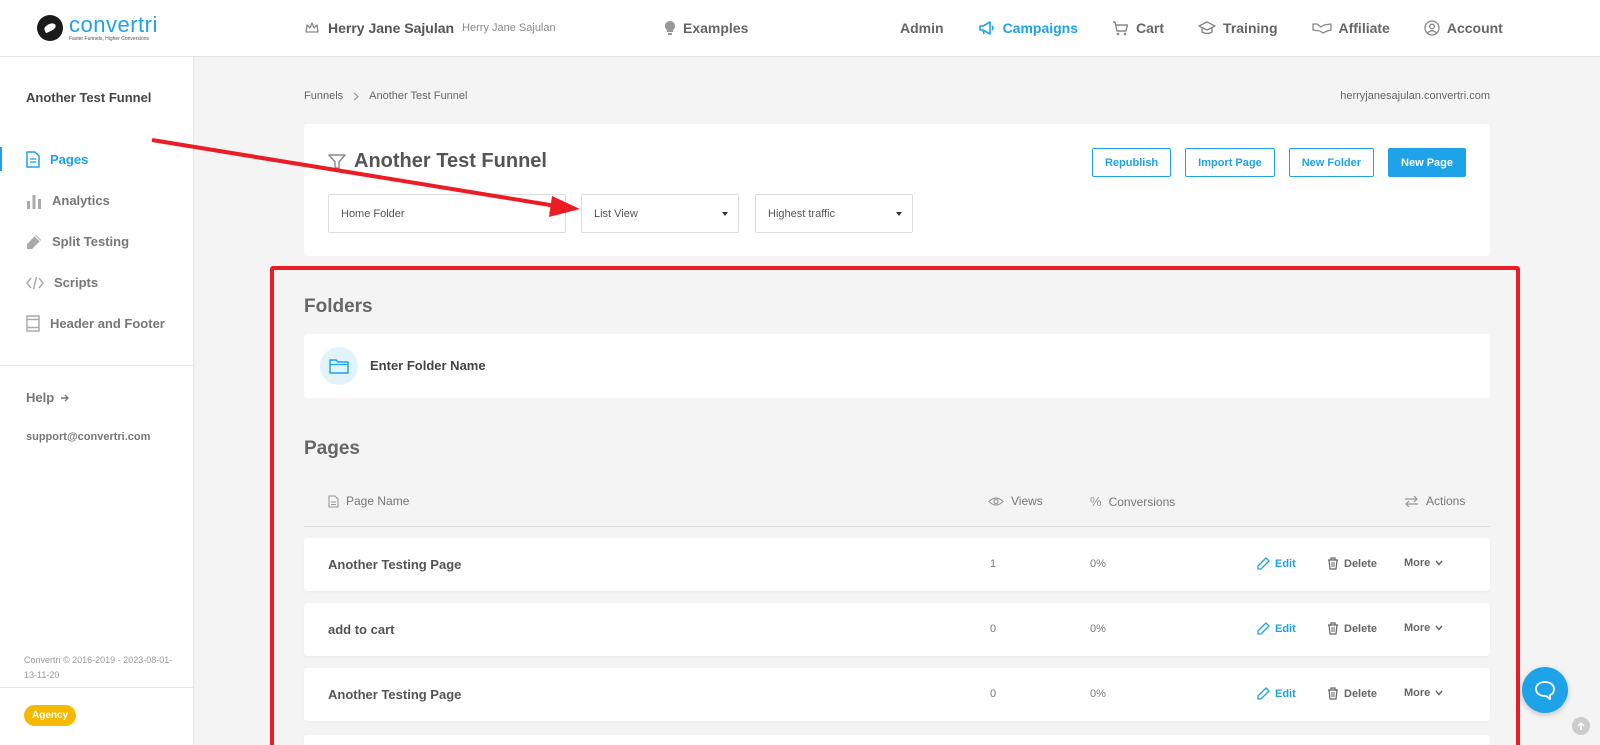 This screenshot has height=745, width=1600. I want to click on scroll-top-button, so click(1581, 726).